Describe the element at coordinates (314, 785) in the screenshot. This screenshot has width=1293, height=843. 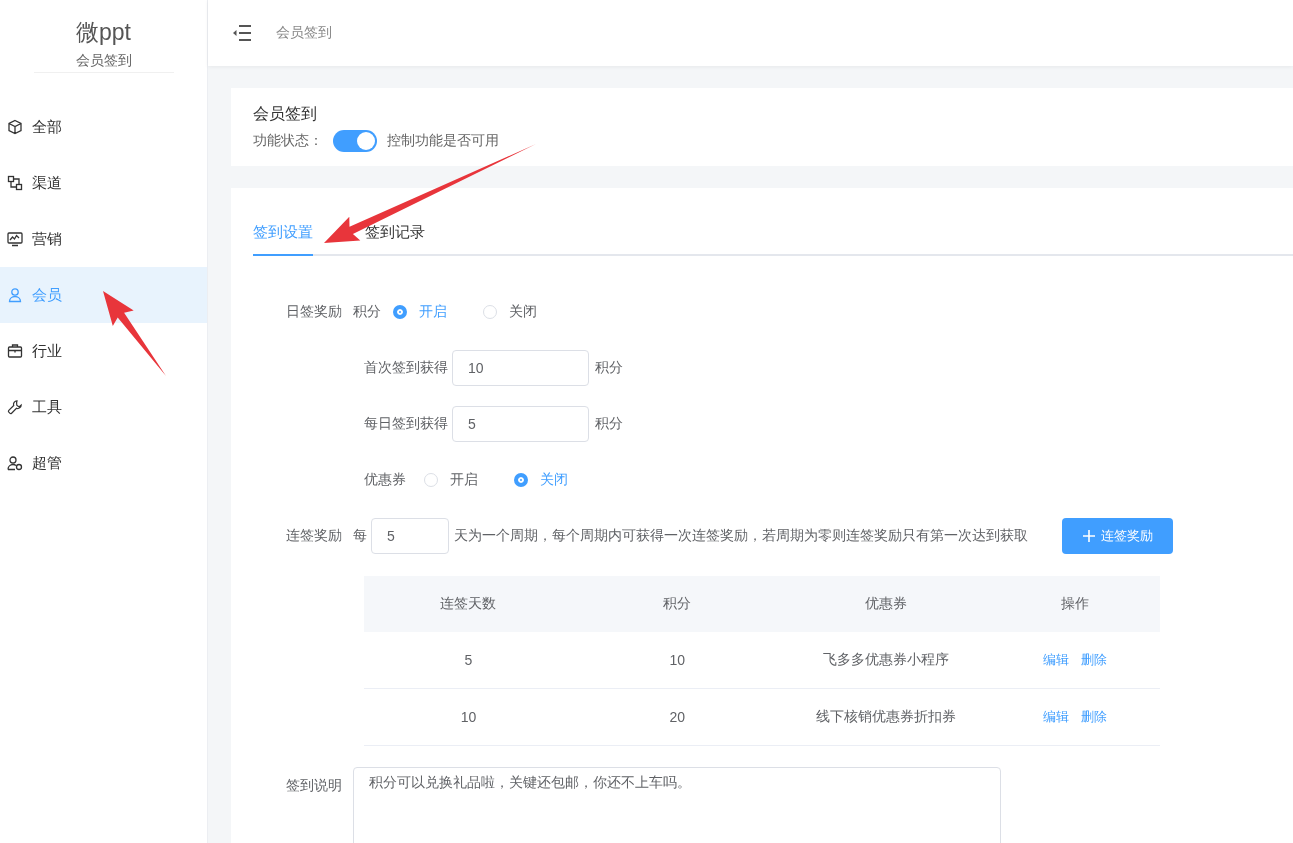
I see `field-label: 签到说明` at that location.